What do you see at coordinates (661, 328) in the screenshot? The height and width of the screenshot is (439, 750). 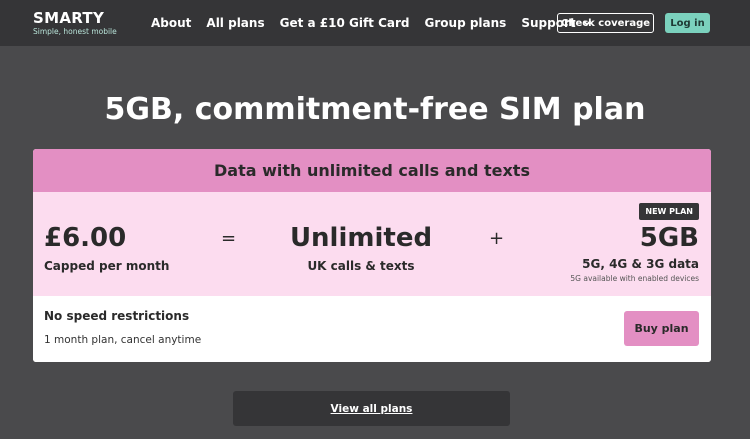 I see `buy-plan-button: Buy plan` at bounding box center [661, 328].